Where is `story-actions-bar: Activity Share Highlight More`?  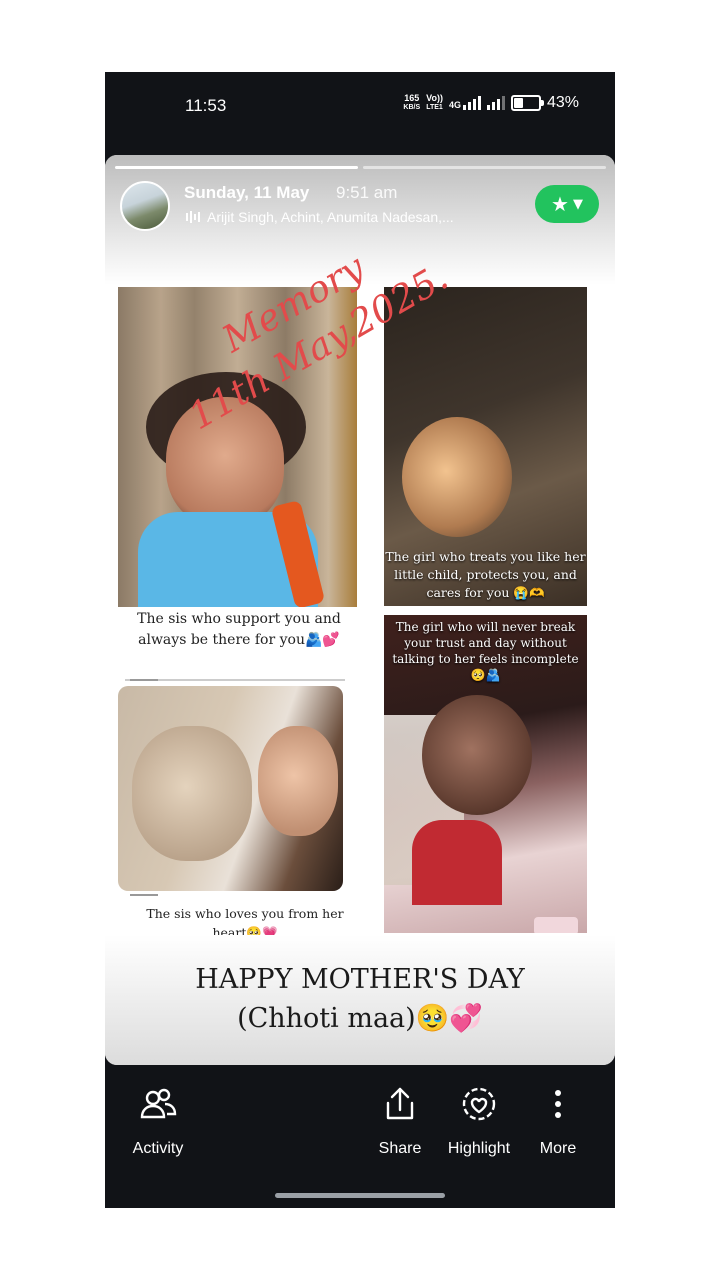 story-actions-bar: Activity Share Highlight More is located at coordinates (360, 1127).